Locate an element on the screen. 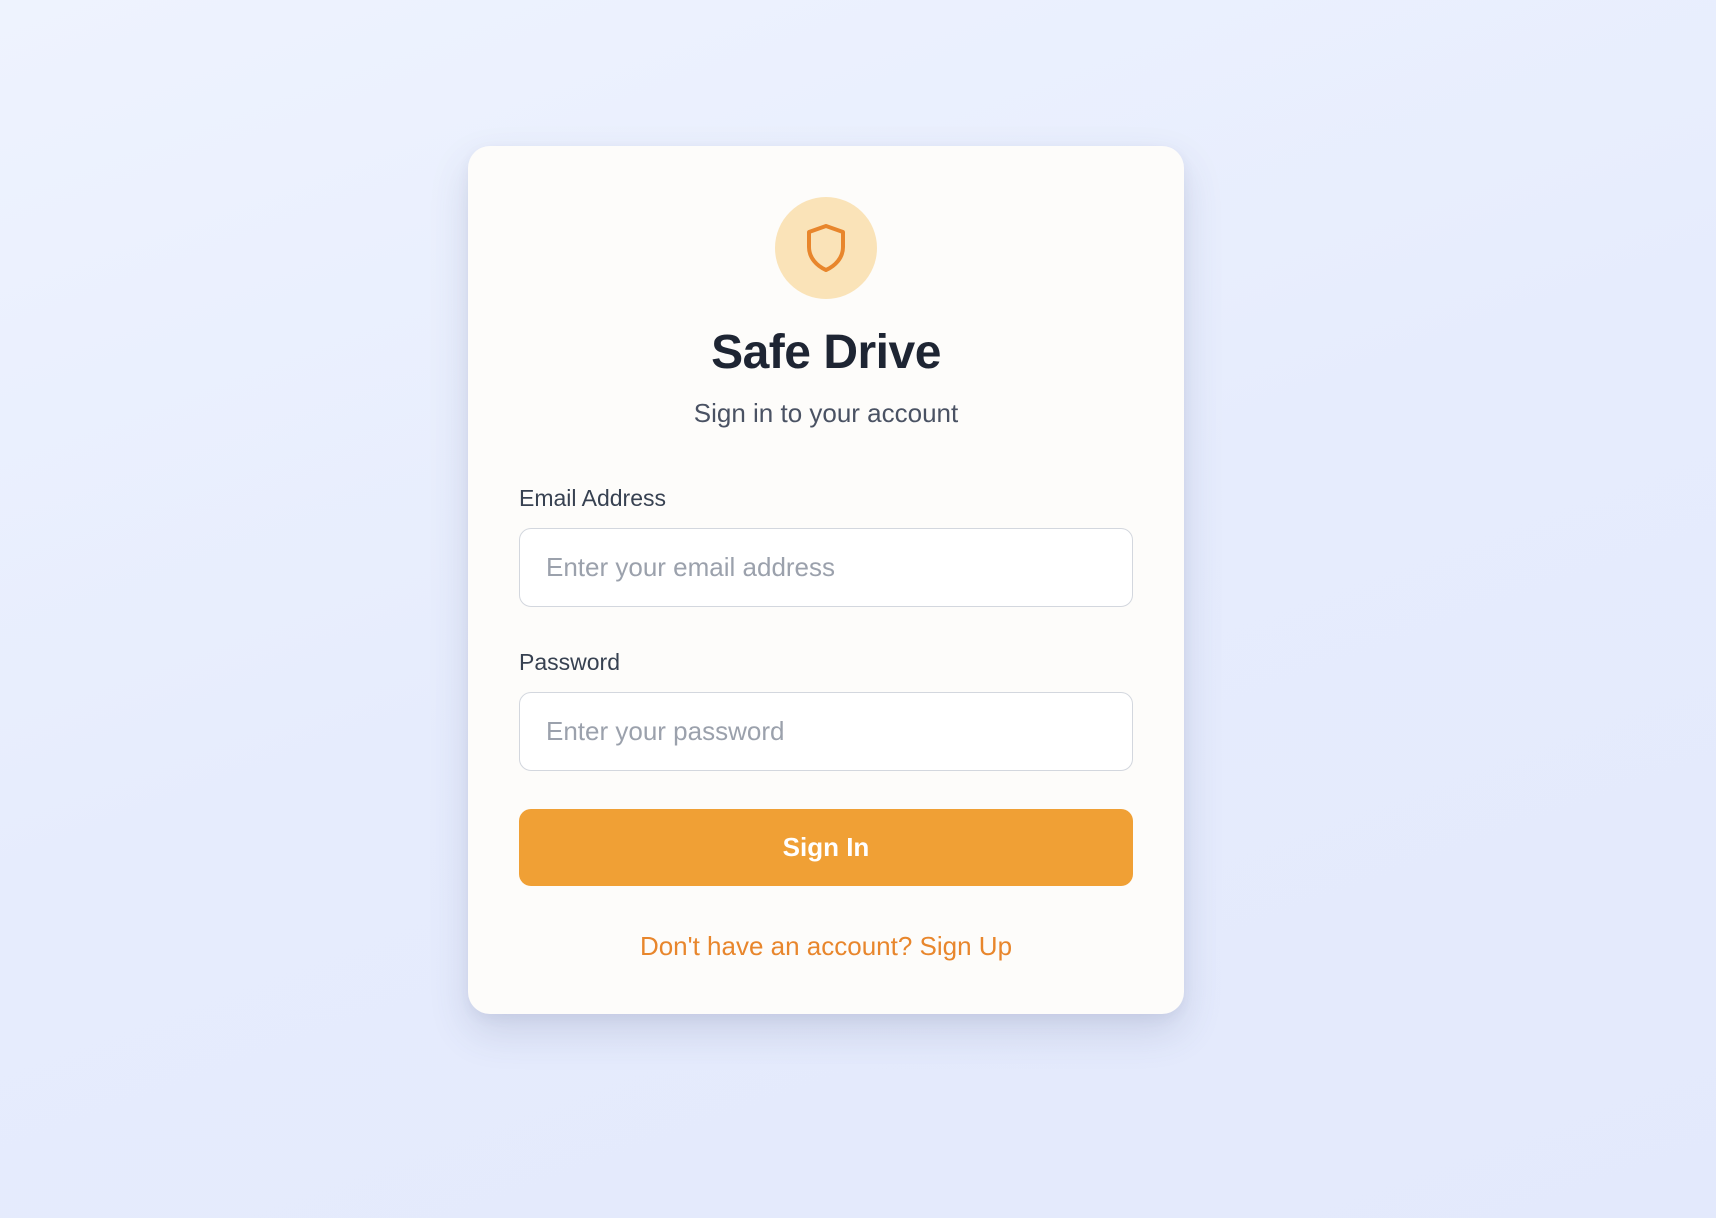  shield-icon-svg is located at coordinates (826, 248).